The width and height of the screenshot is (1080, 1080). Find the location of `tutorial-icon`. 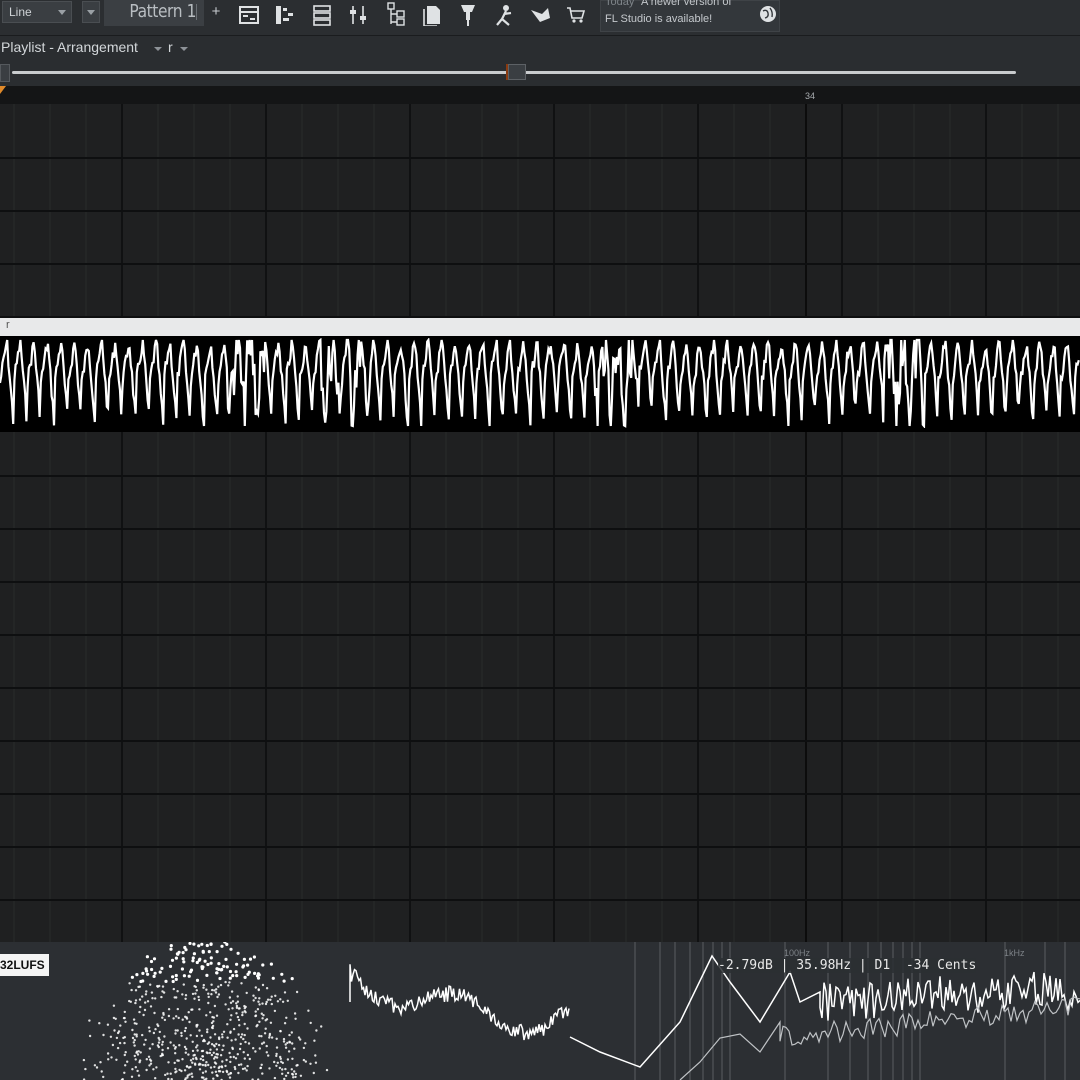

tutorial-icon is located at coordinates (505, 15).